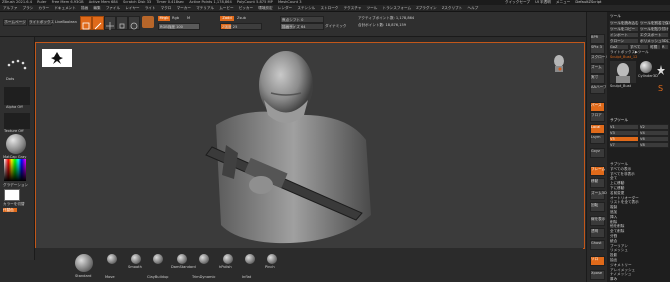 This screenshot has width=670, height=282. Describe the element at coordinates (132, 8) in the screenshot. I see `menu-layer: レイヤー` at that location.